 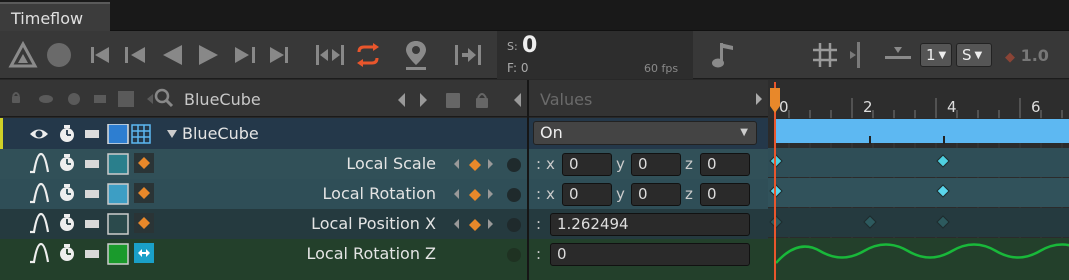 I want to click on position-x-field: 1.262494, so click(x=650, y=224).